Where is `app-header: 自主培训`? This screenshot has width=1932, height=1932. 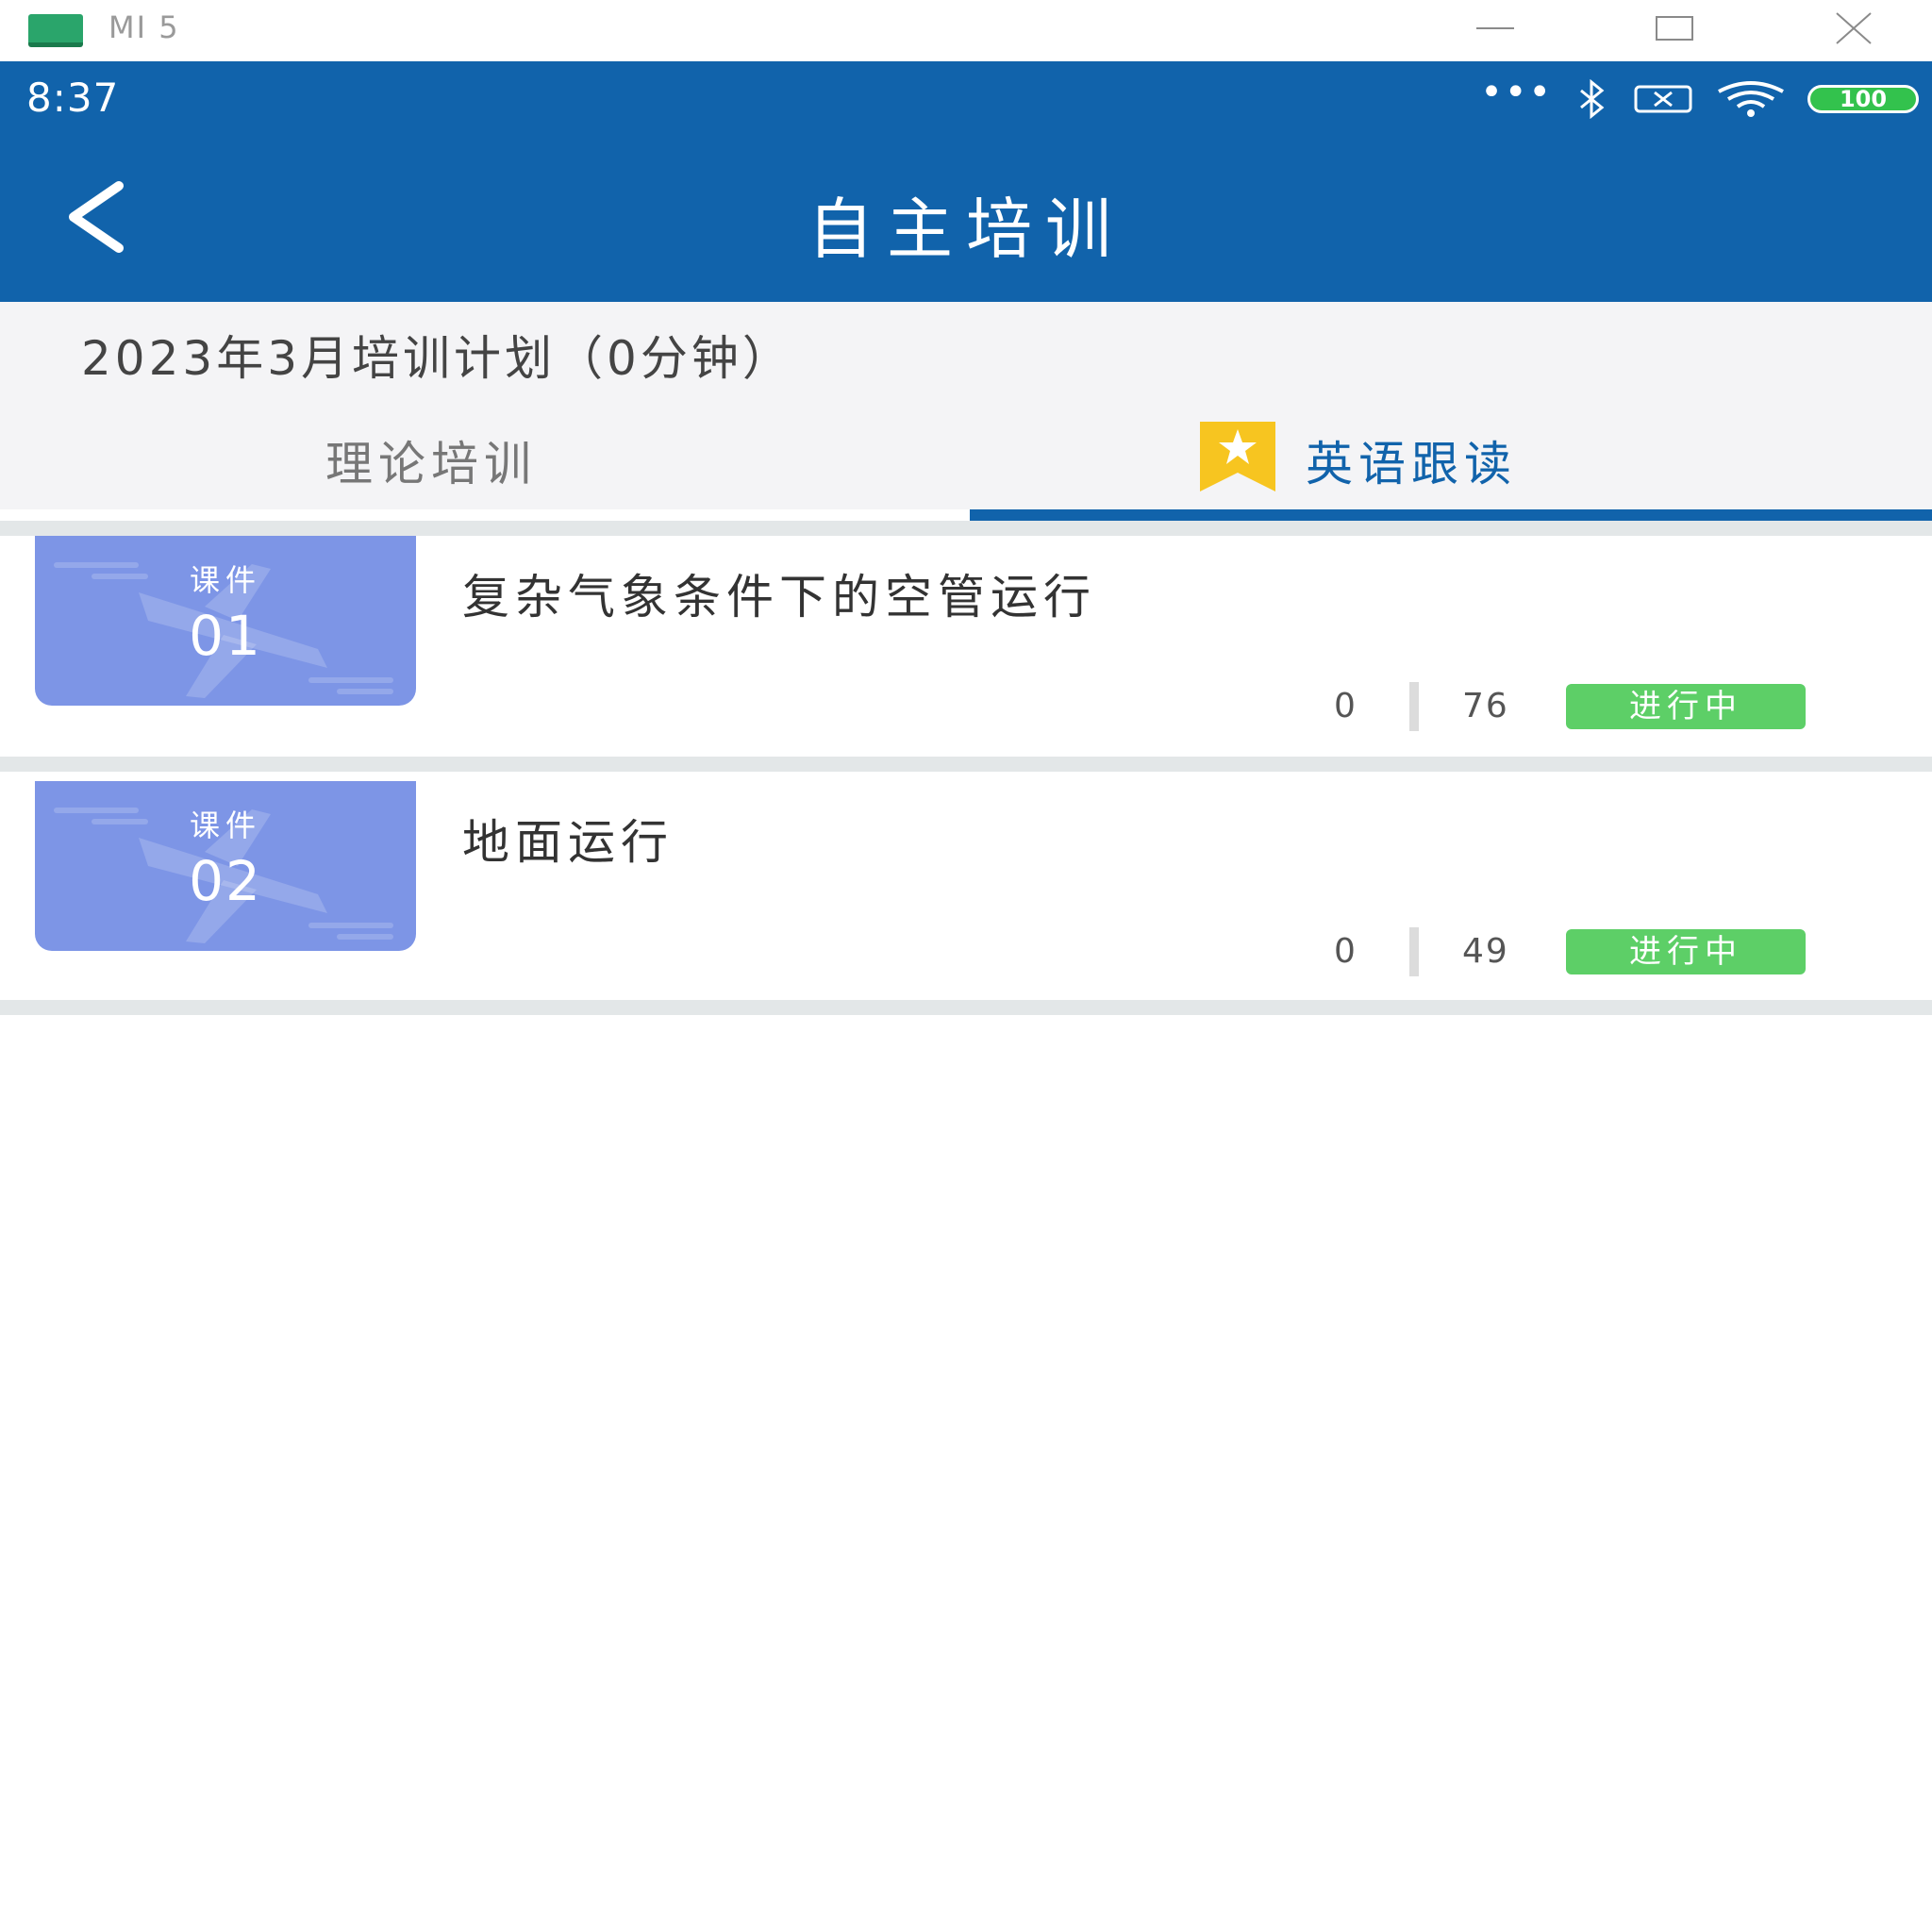
app-header: 自主培训 is located at coordinates (966, 220).